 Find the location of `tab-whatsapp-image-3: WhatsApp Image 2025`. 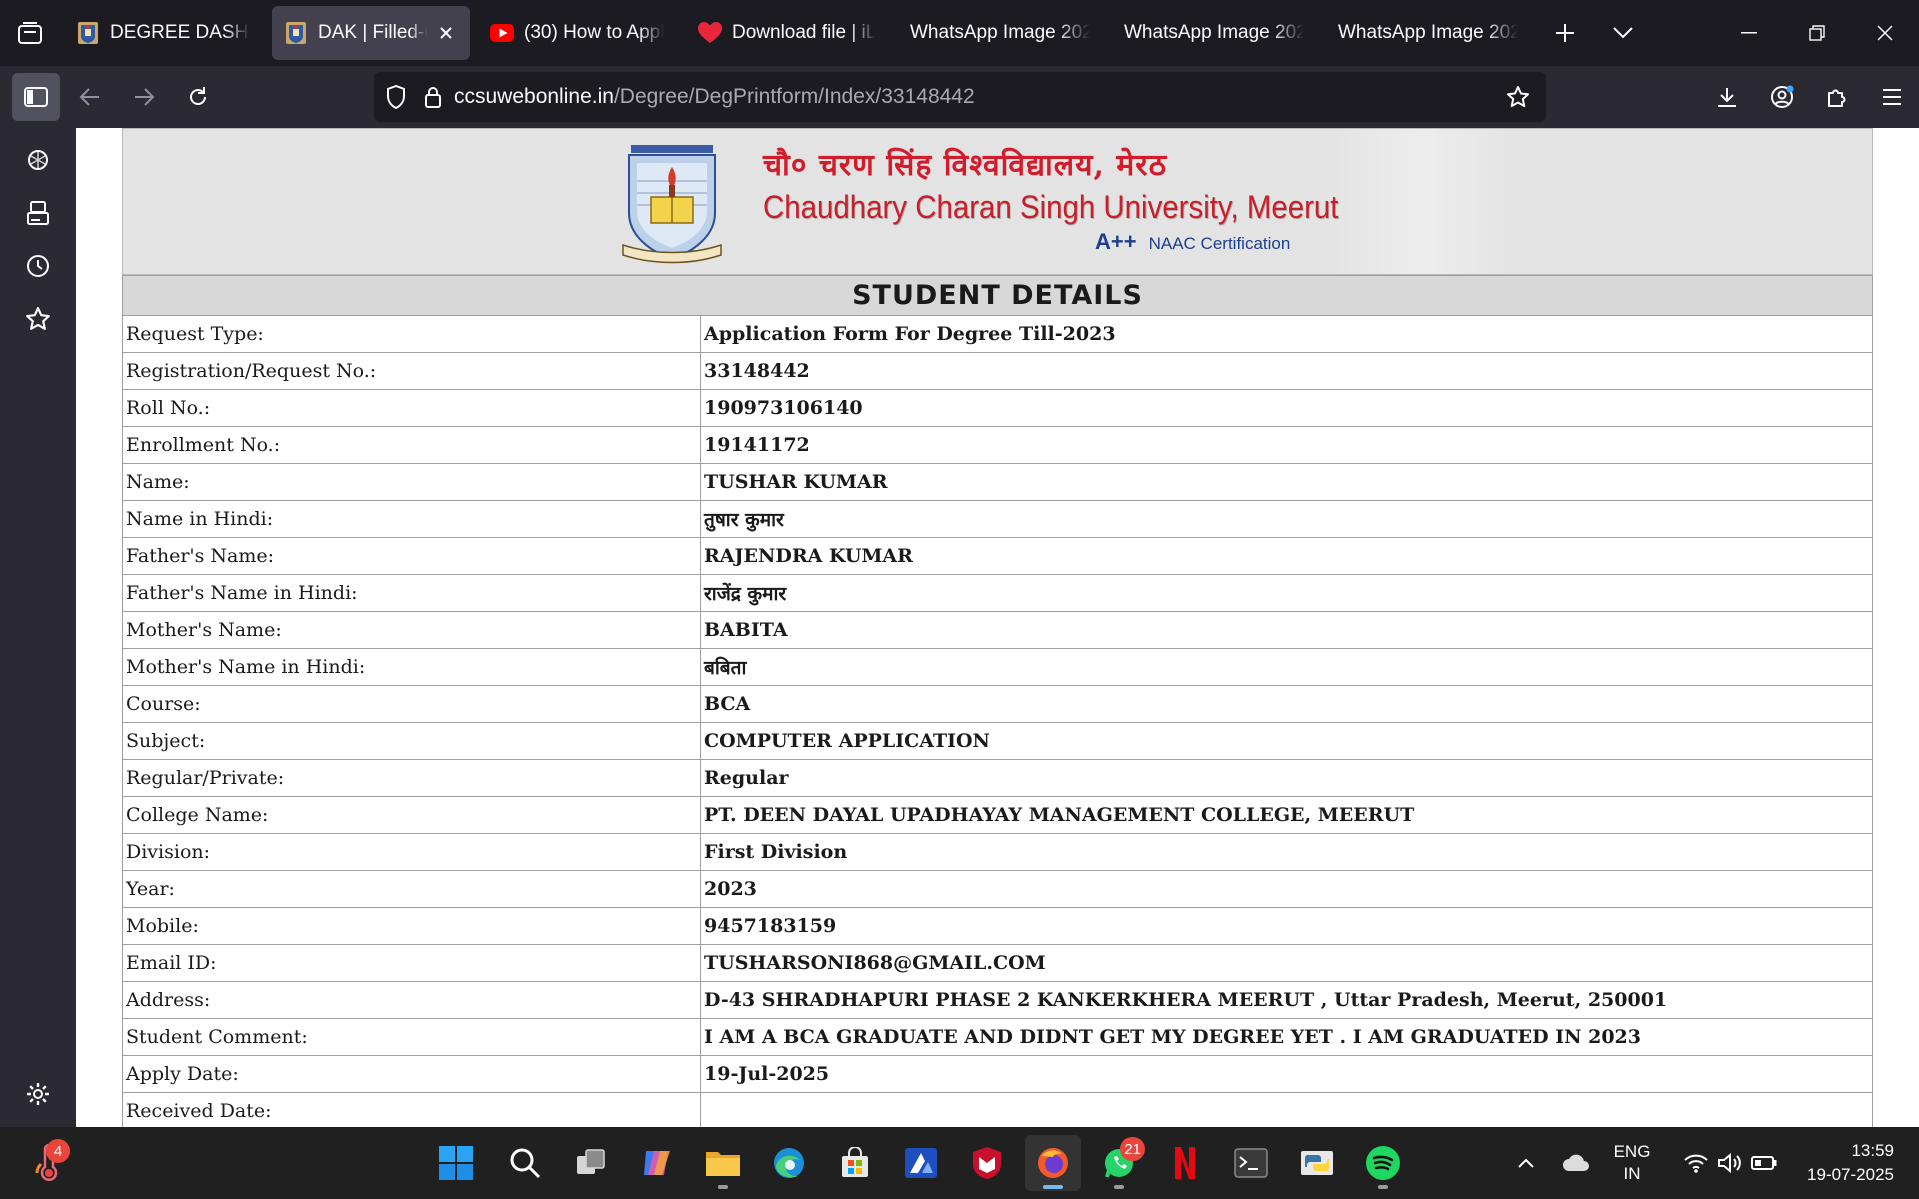

tab-whatsapp-image-3: WhatsApp Image 2025 is located at coordinates (1429, 33).